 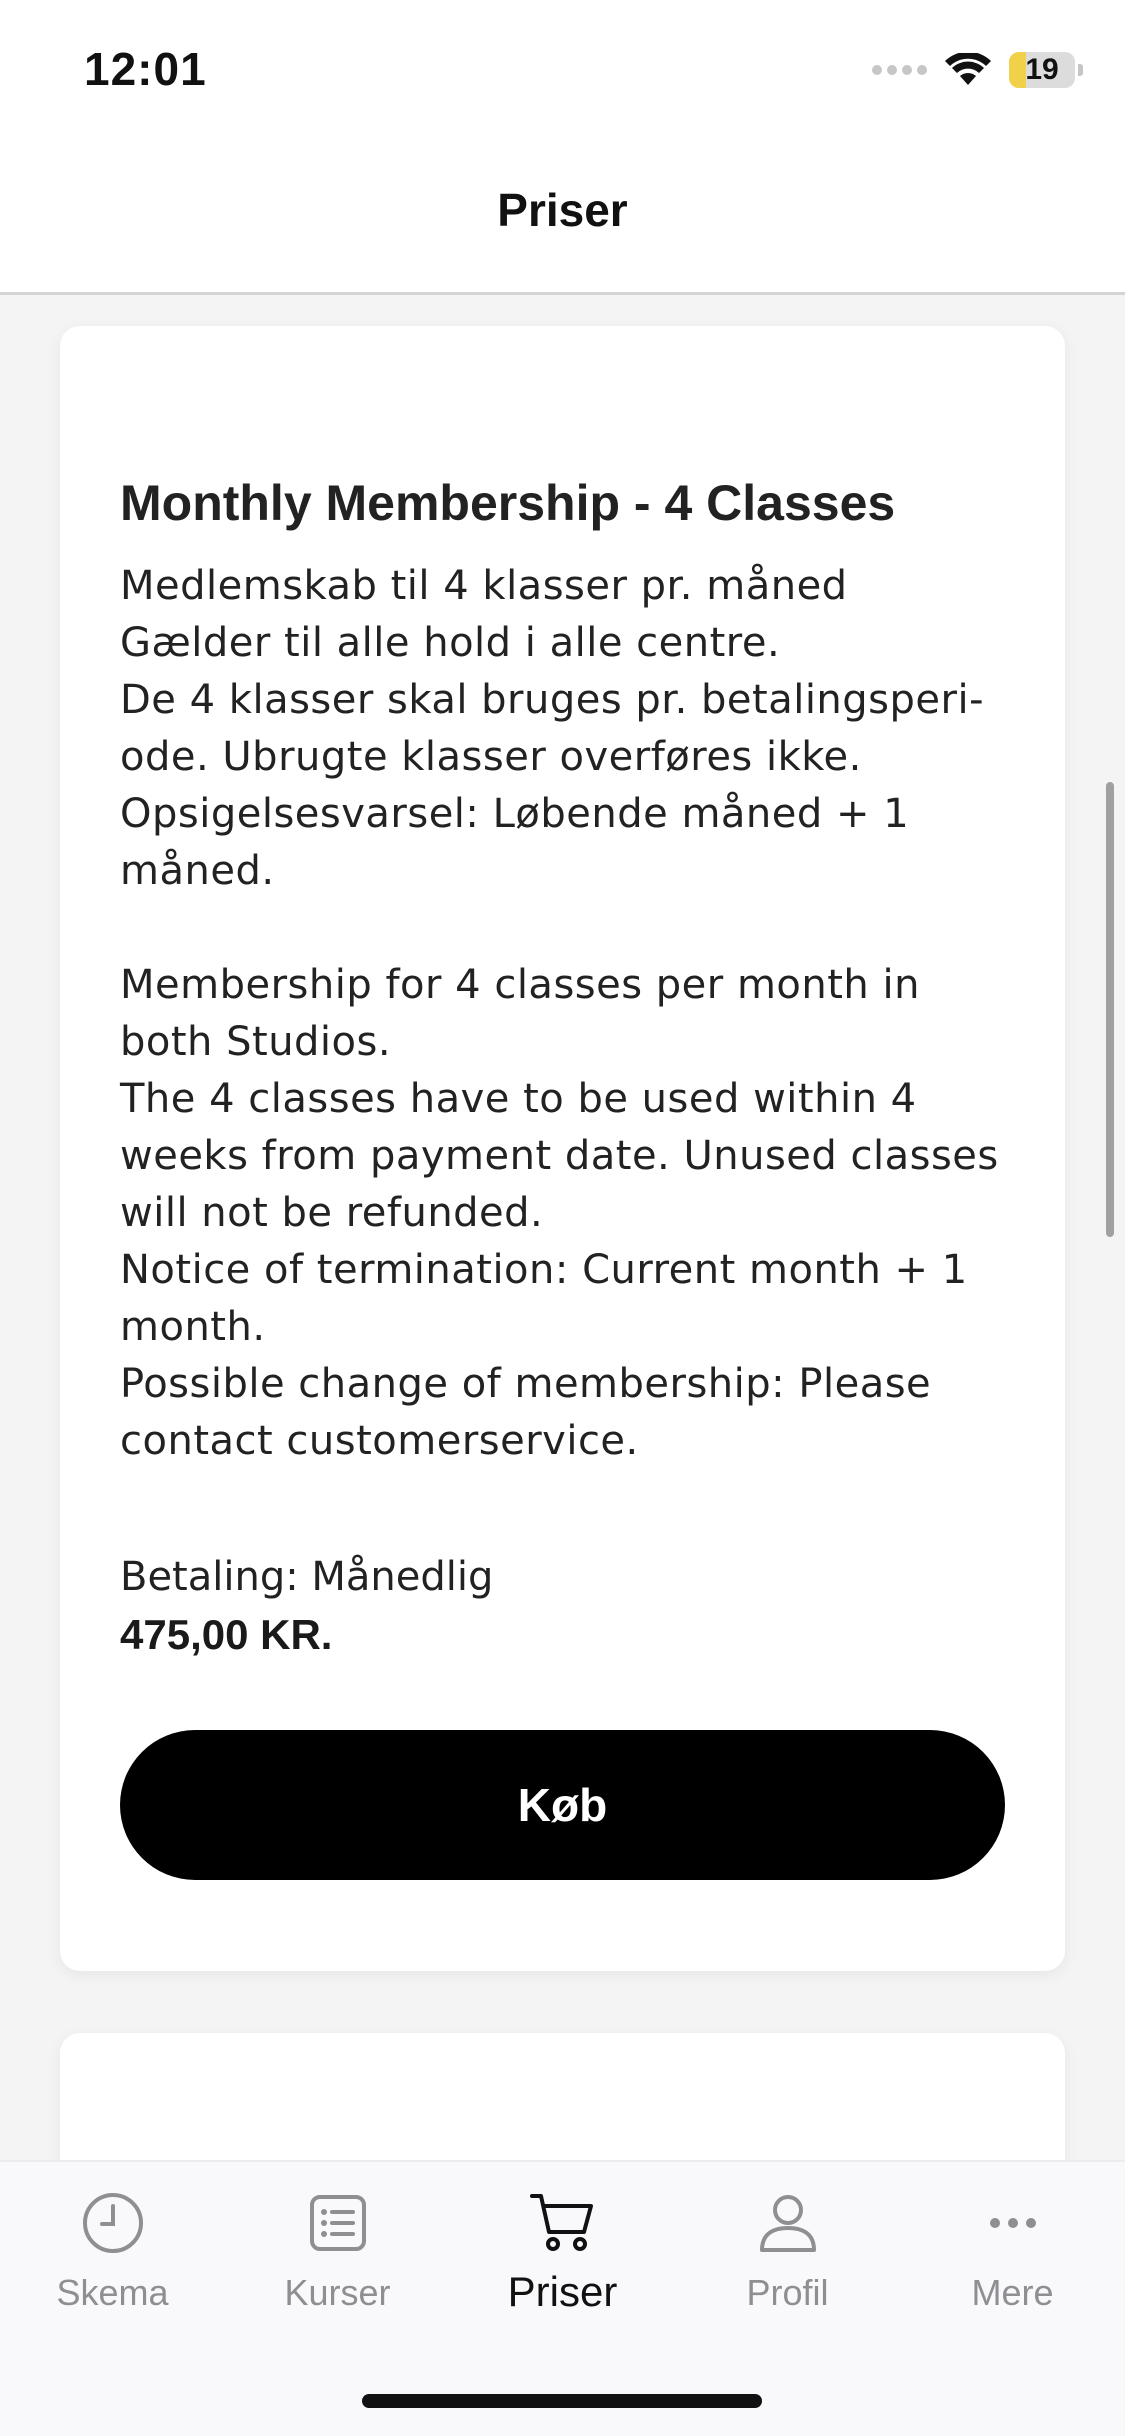 What do you see at coordinates (337, 2223) in the screenshot?
I see `list-icon` at bounding box center [337, 2223].